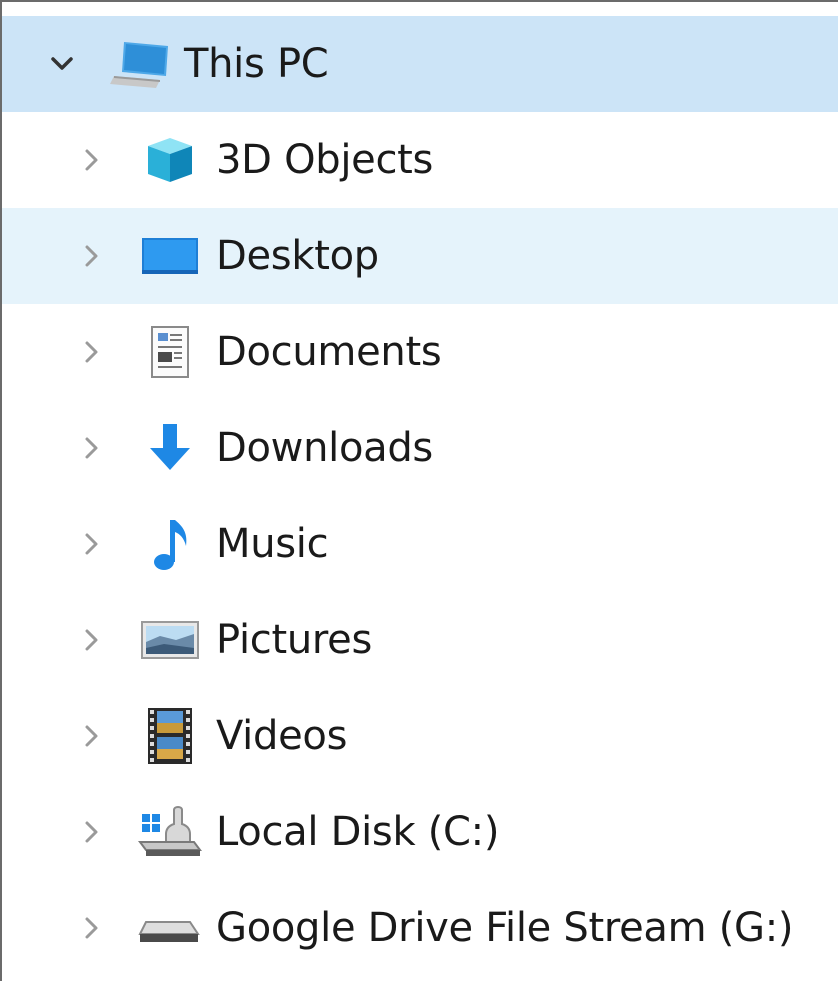 Image resolution: width=838 pixels, height=981 pixels. Describe the element at coordinates (282, 736) in the screenshot. I see `tree-item-label: Videos` at that location.